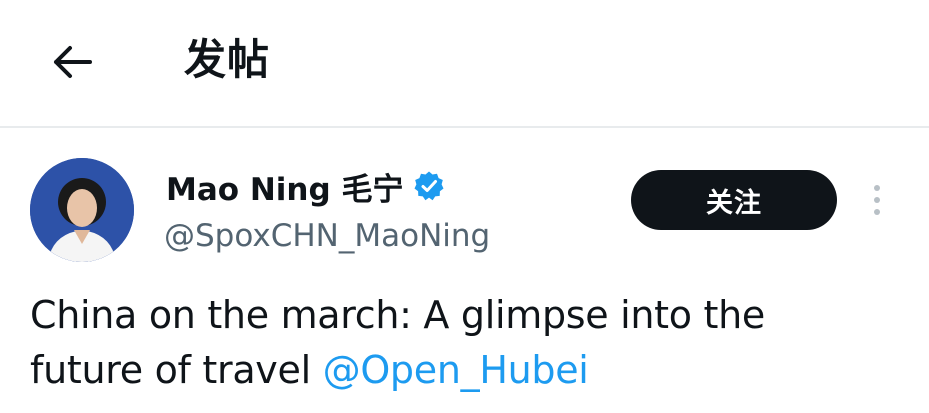 The height and width of the screenshot is (413, 929). I want to click on more-vertical-icon, so click(877, 200).